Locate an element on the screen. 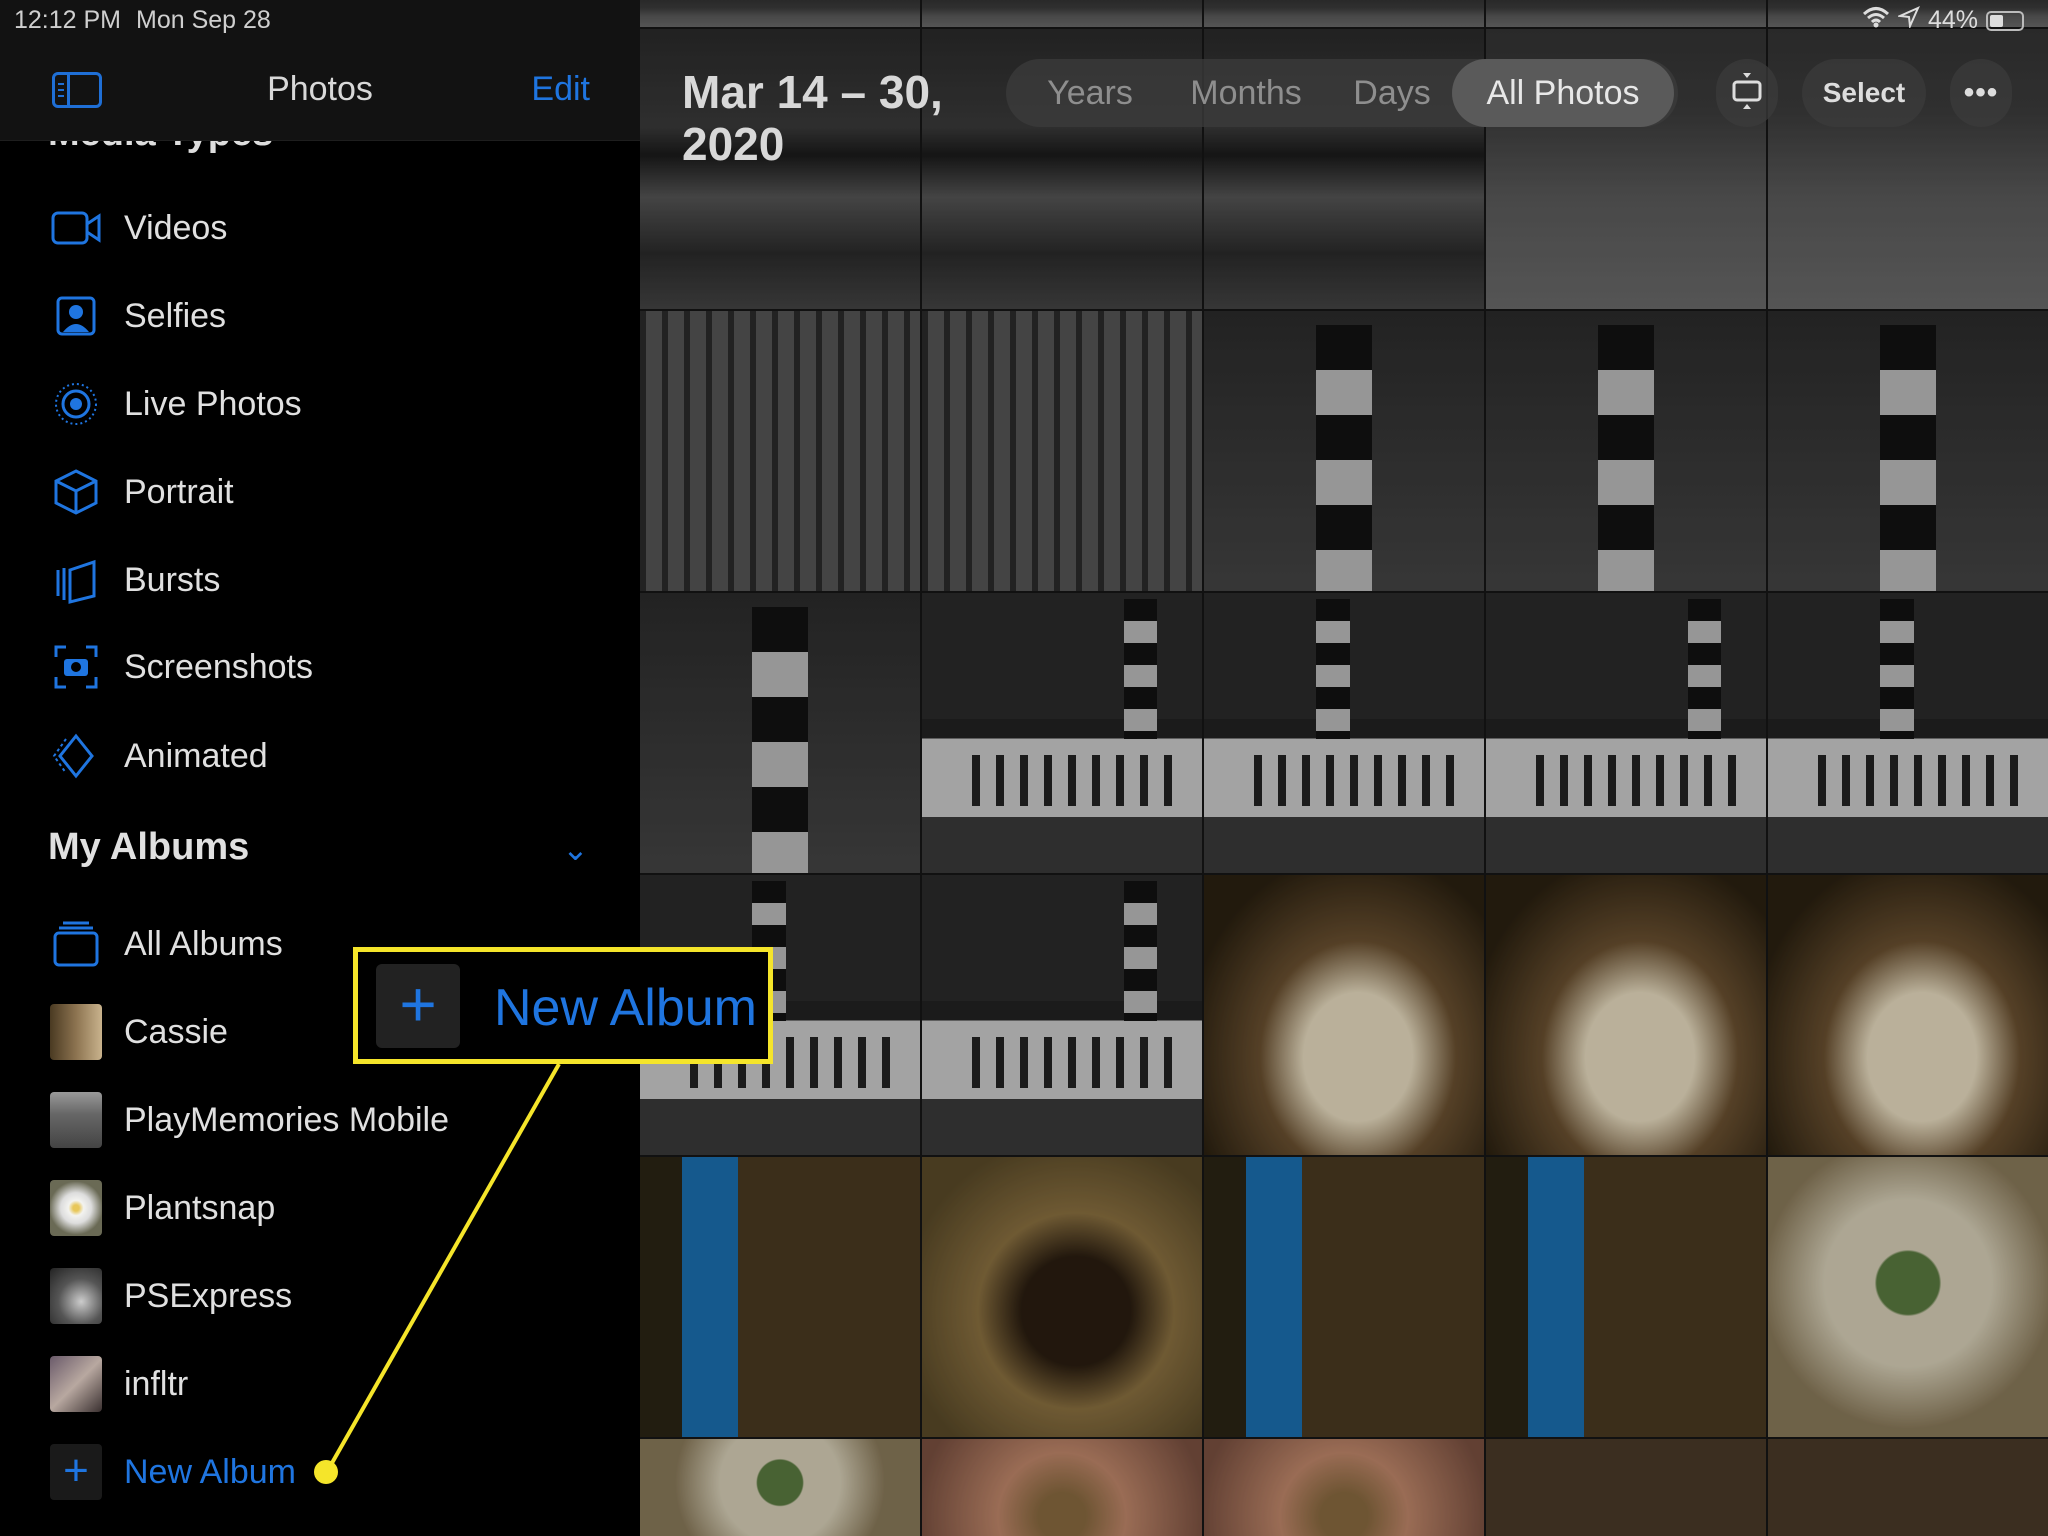 This screenshot has height=1536, width=2048. callout-pointer is located at coordinates (437, 1273).